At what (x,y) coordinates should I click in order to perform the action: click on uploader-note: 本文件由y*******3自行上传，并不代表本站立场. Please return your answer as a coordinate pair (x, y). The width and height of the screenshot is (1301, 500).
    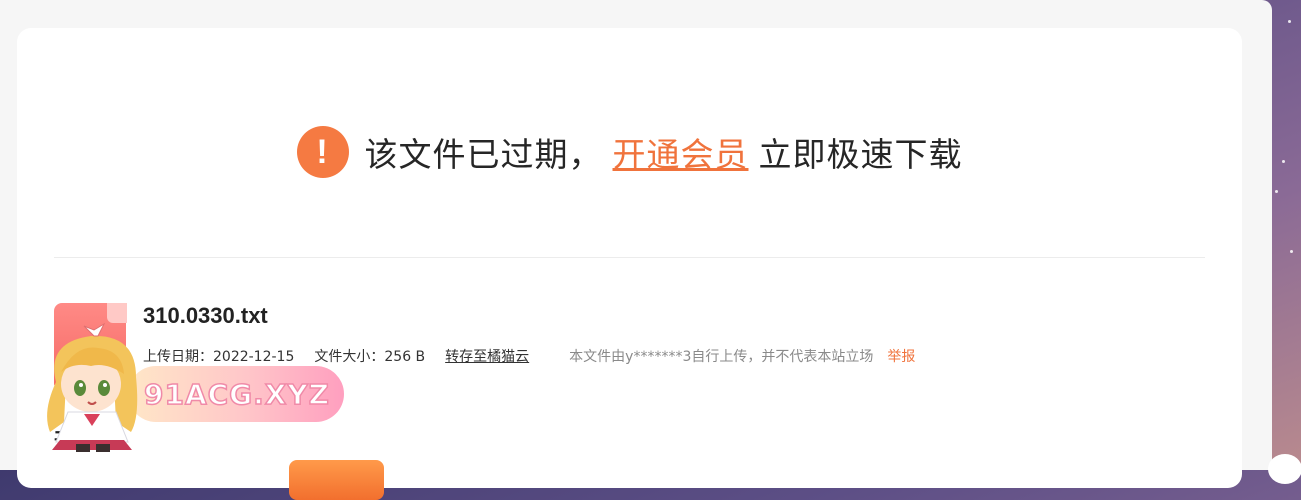
    Looking at the image, I should click on (721, 357).